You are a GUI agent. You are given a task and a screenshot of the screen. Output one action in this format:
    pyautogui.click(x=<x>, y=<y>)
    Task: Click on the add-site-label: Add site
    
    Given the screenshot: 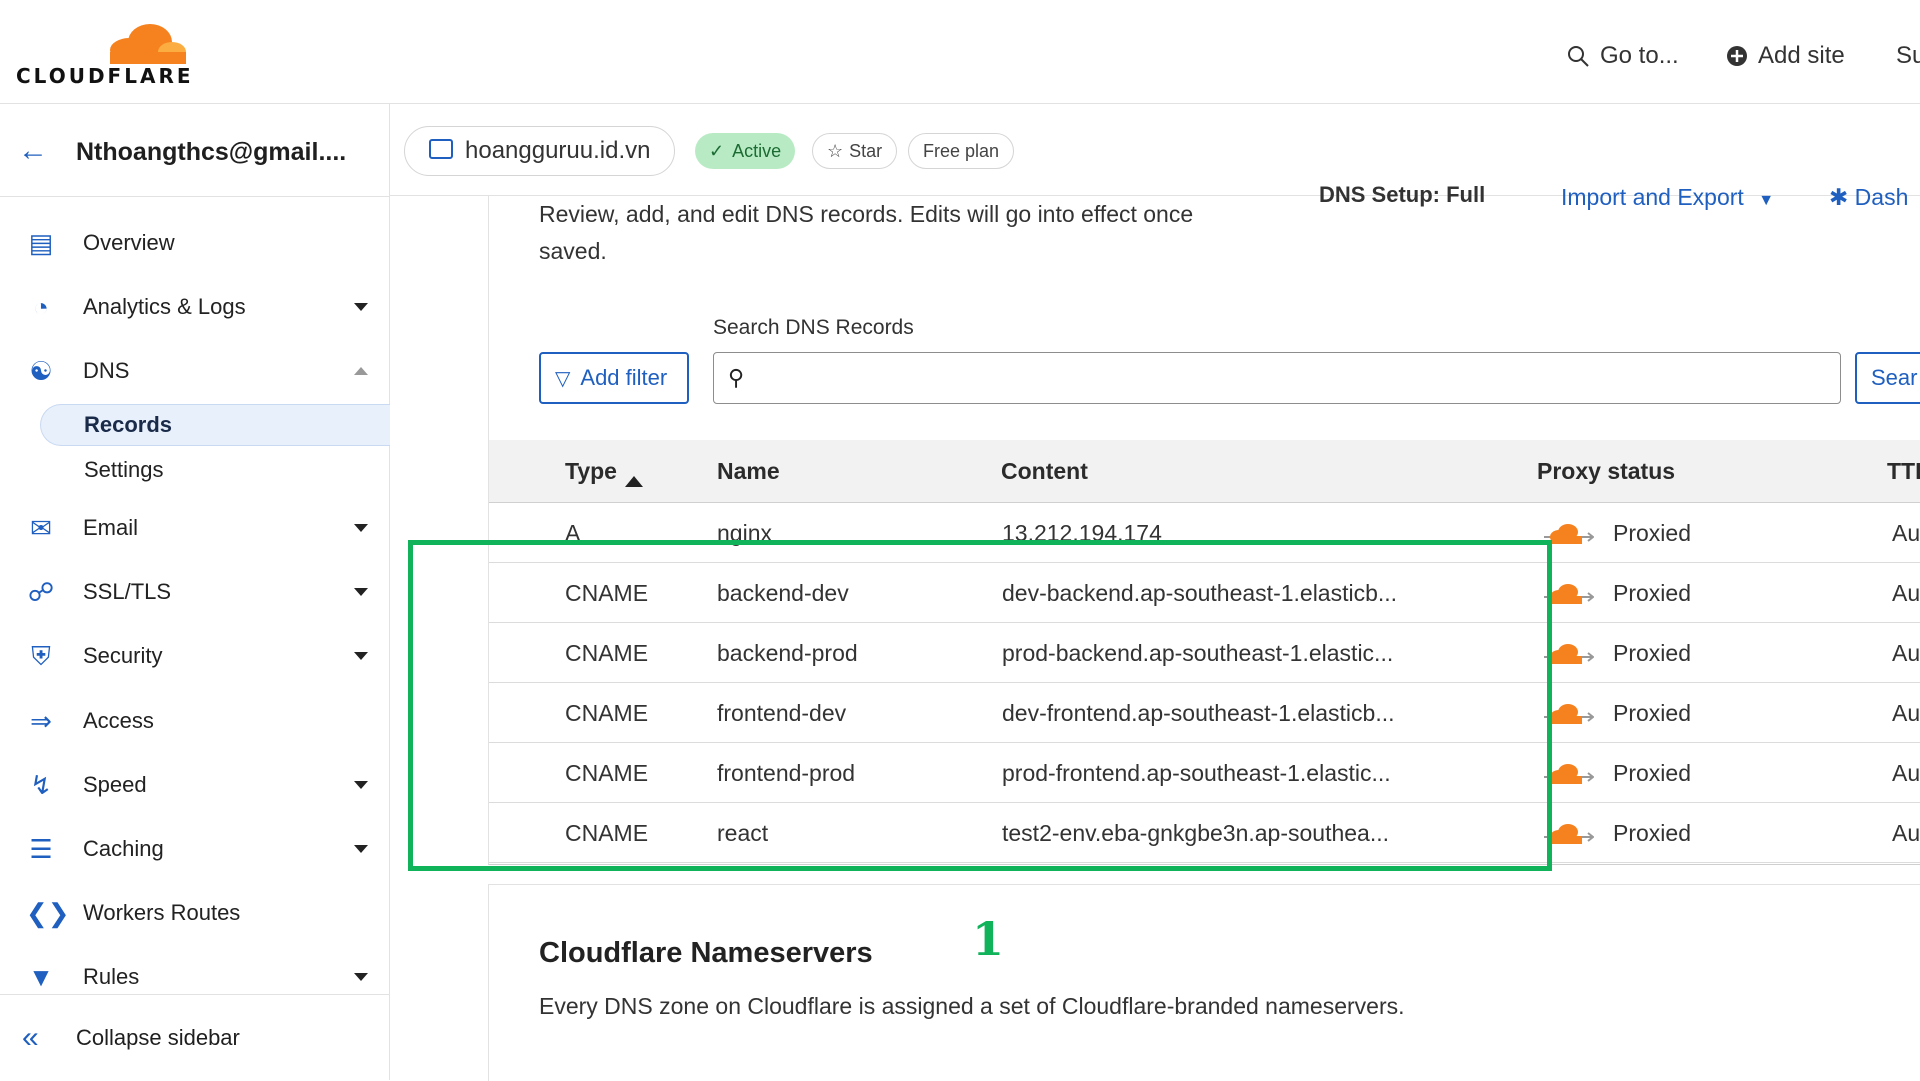 What is the action you would take?
    pyautogui.click(x=1801, y=55)
    